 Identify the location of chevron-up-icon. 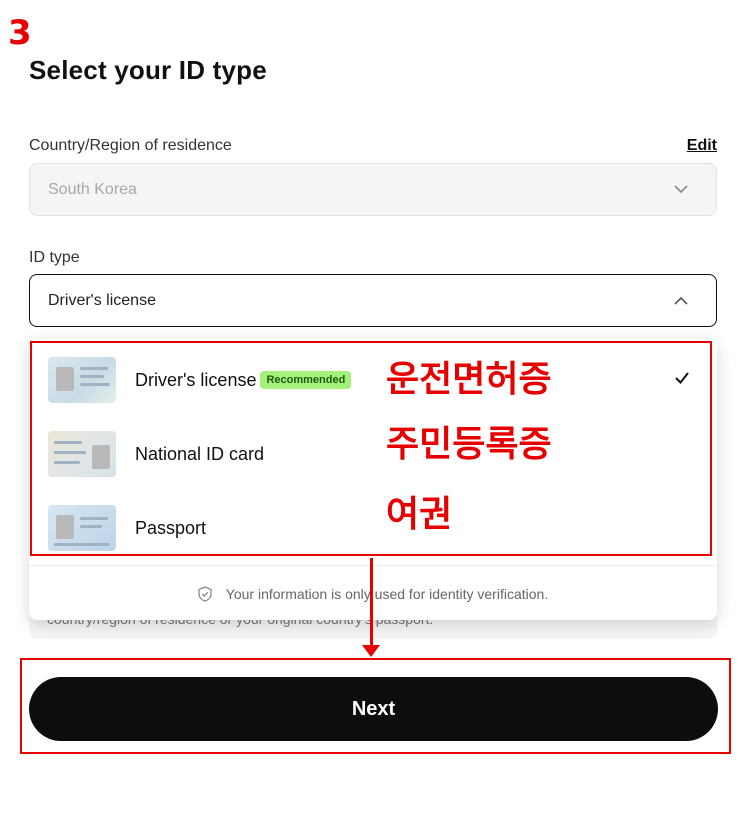
(681, 301).